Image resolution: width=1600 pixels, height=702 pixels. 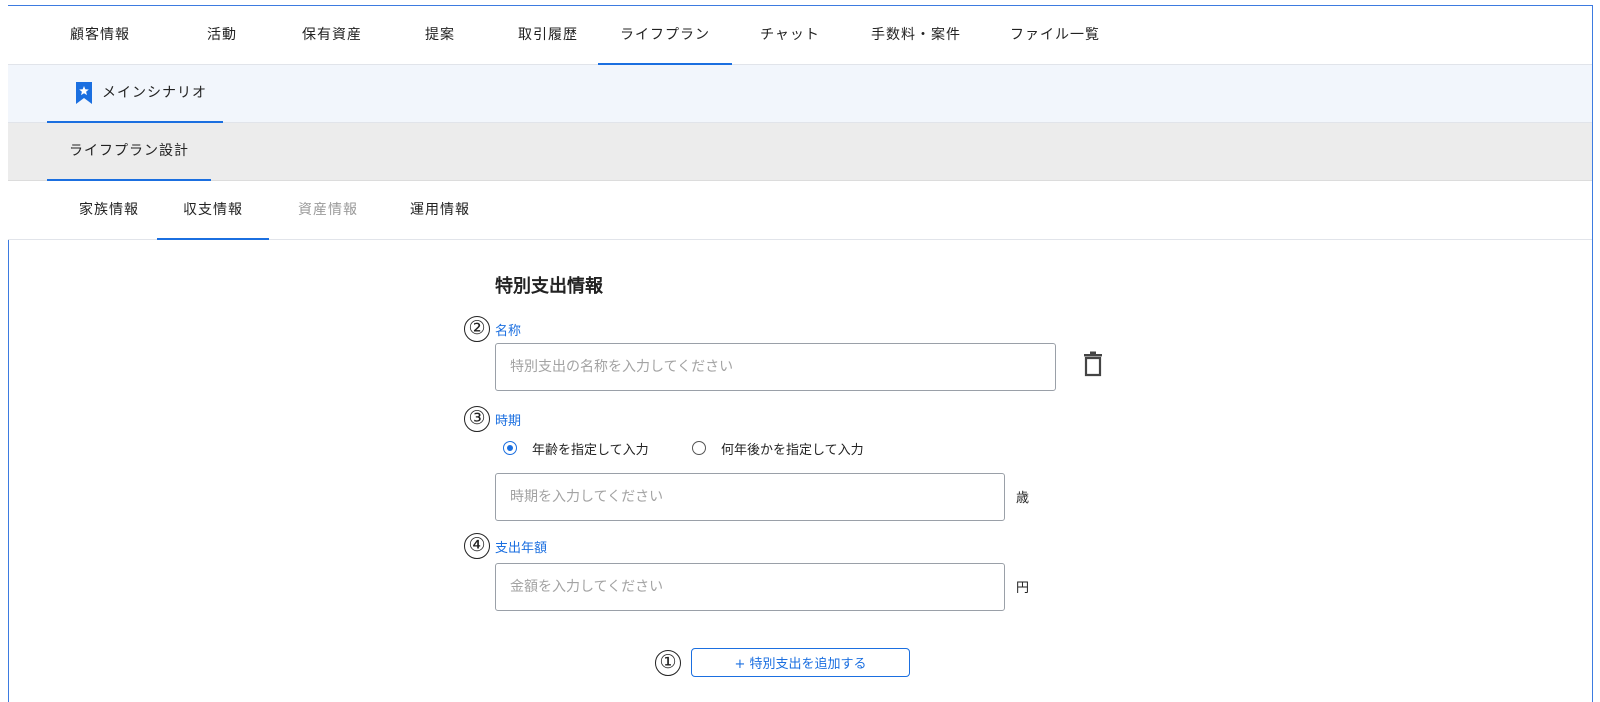 What do you see at coordinates (440, 210) in the screenshot?
I see `subtab-investment-info: 運用情報` at bounding box center [440, 210].